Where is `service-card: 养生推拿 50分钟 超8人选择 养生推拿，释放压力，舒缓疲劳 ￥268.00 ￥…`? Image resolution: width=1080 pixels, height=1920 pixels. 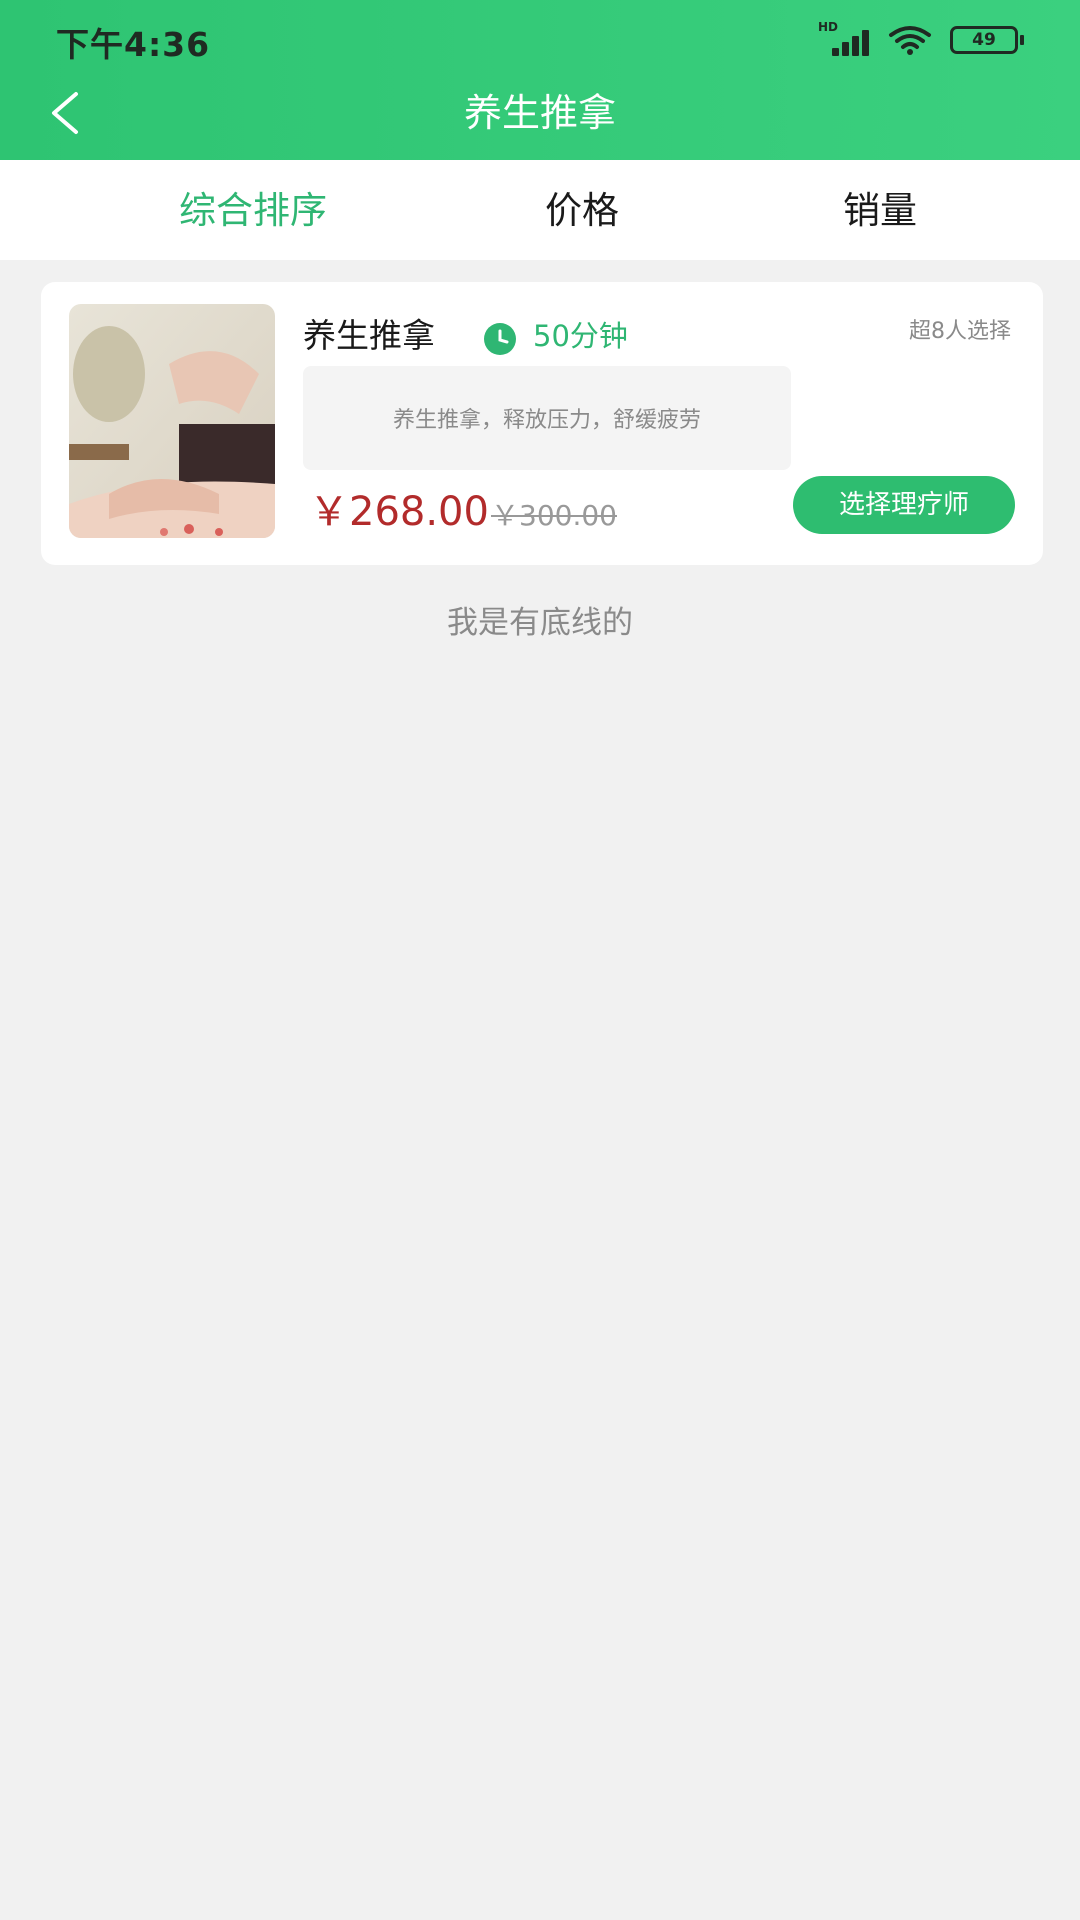
service-card: 养生推拿 50分钟 超8人选择 养生推拿，释放压力，舒缓疲劳 ￥268.00 ￥… is located at coordinates (542, 423).